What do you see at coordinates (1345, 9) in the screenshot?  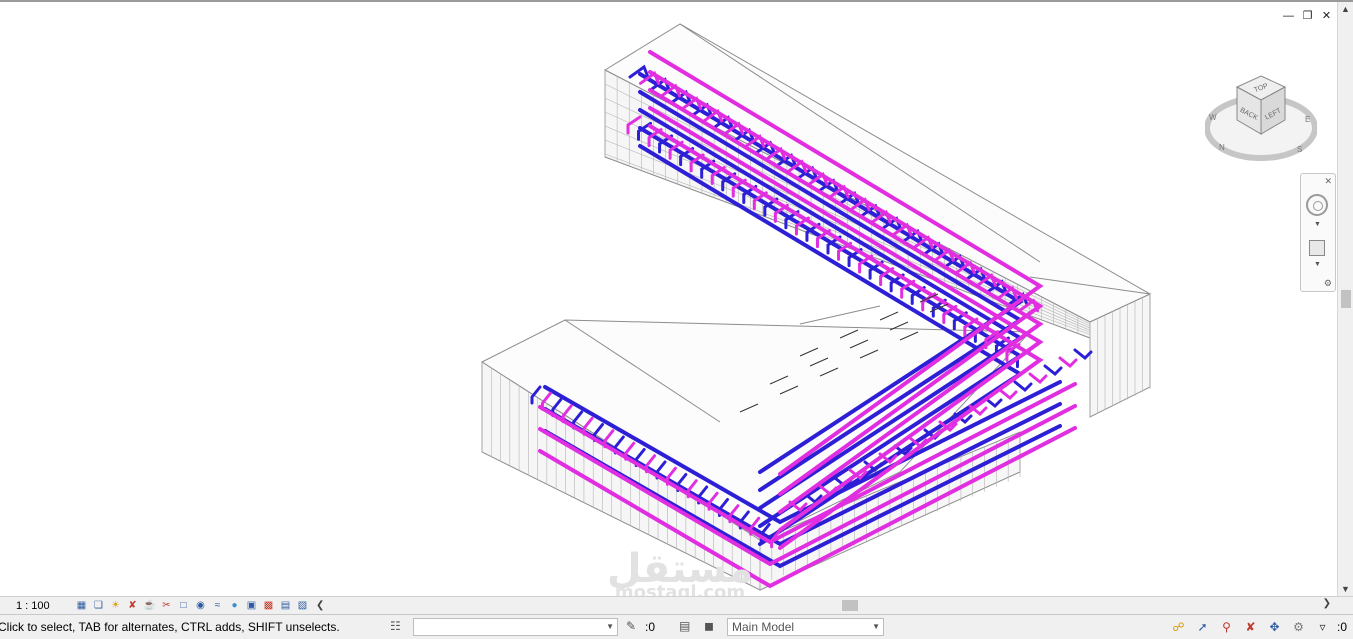 I see `scroll-up-icon: ▲` at bounding box center [1345, 9].